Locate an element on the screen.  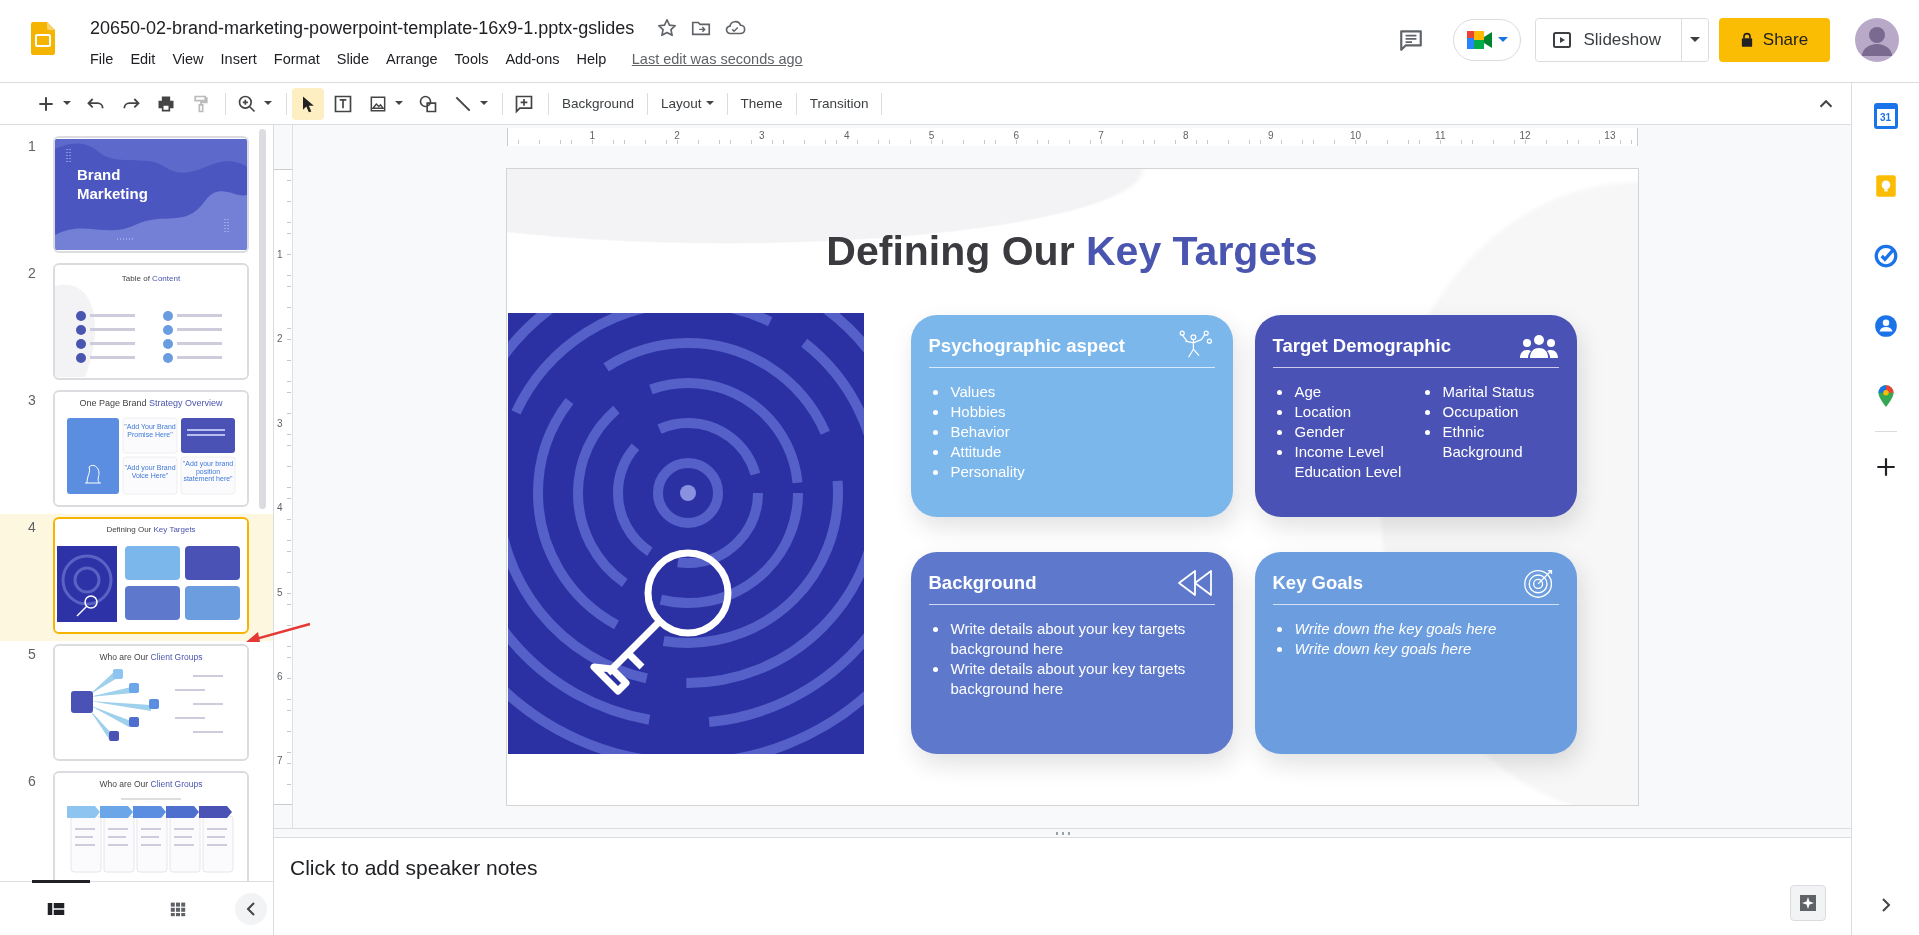
ruler-number: 6 is located at coordinates (280, 676).